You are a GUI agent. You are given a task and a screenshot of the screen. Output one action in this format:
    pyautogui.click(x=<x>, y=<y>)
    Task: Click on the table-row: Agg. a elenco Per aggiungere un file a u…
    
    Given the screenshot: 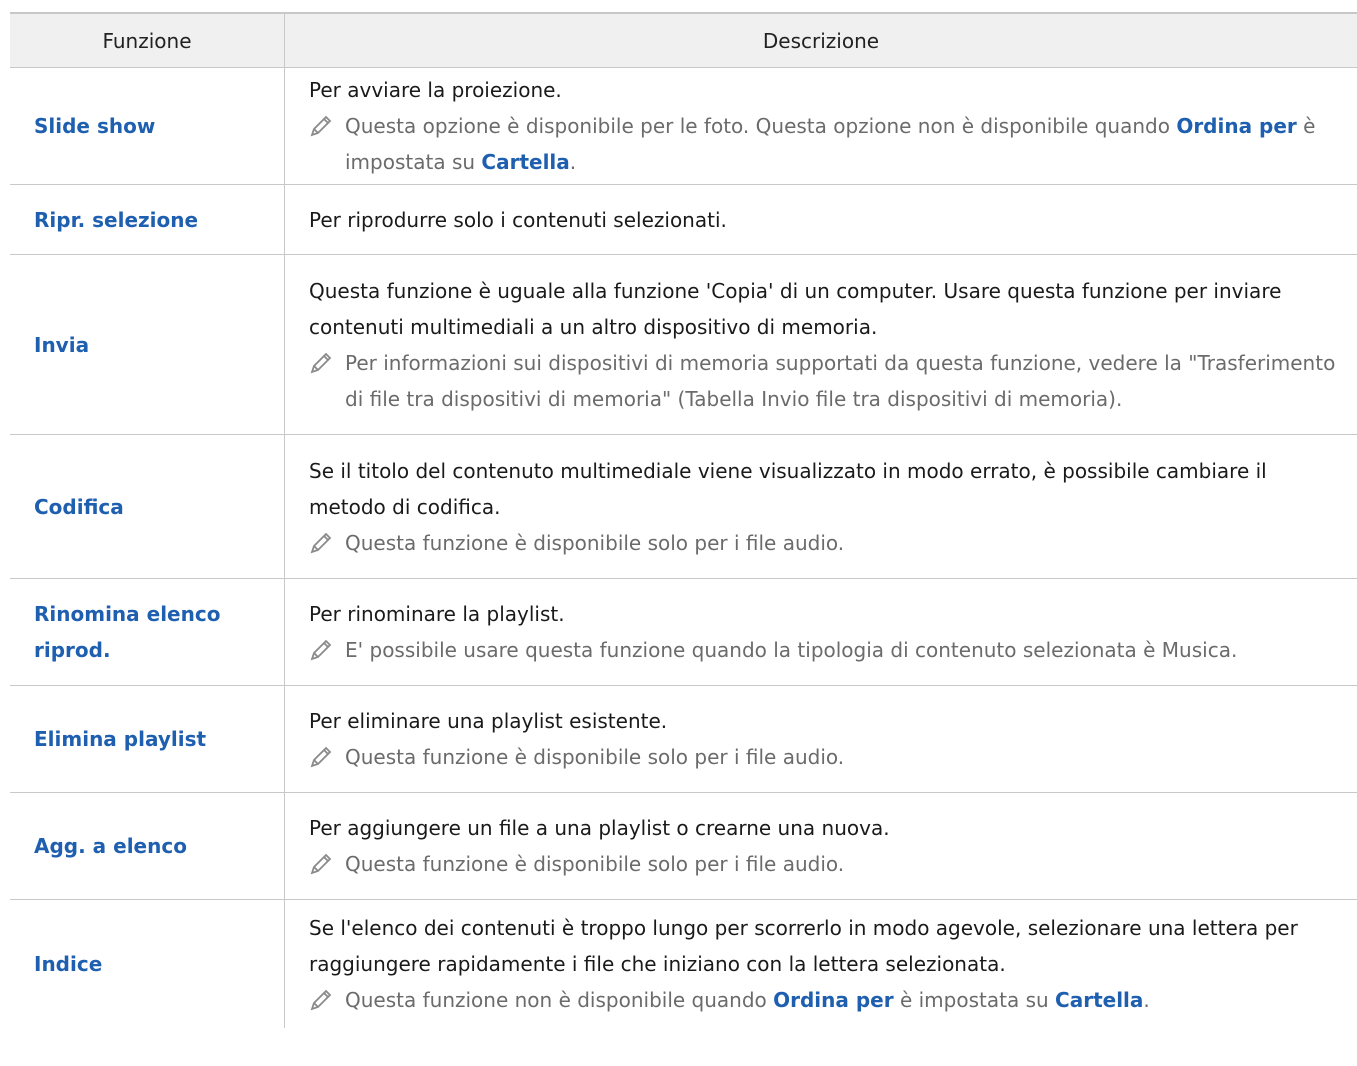 What is the action you would take?
    pyautogui.click(x=683, y=846)
    